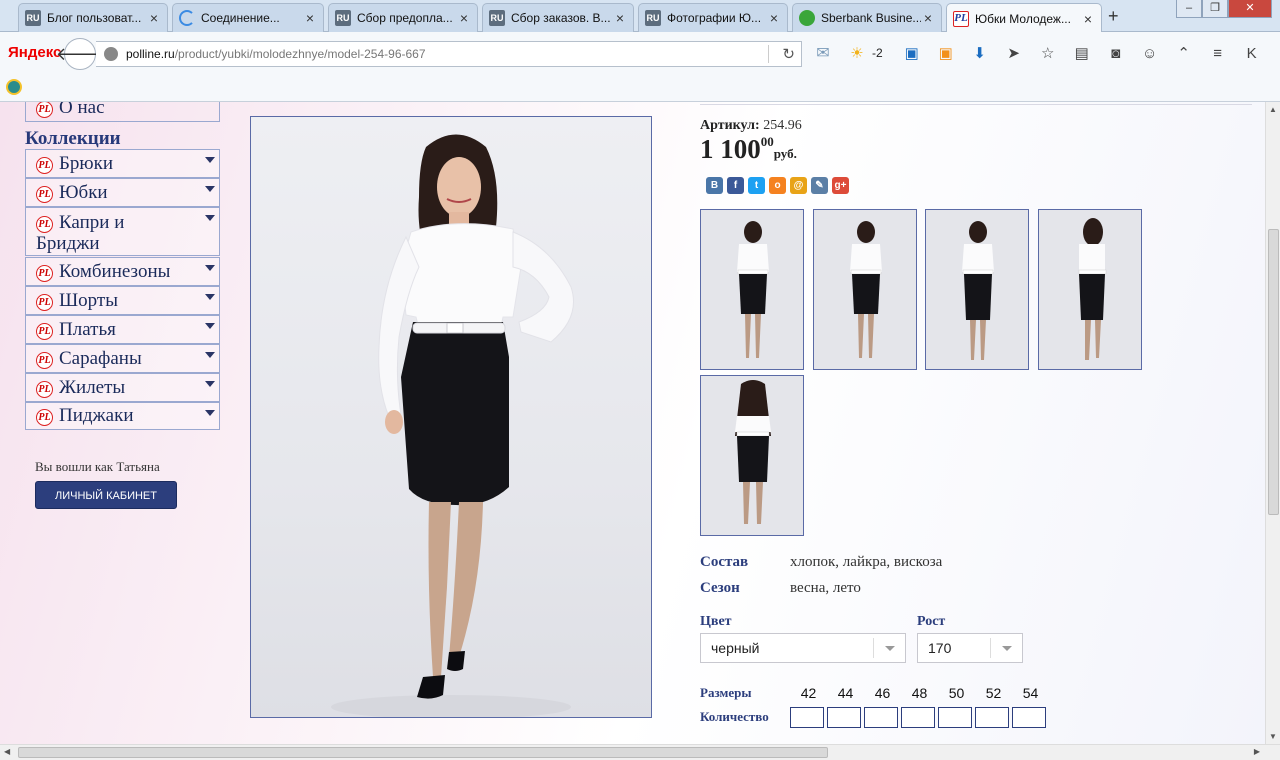 The height and width of the screenshot is (760, 1280). Describe the element at coordinates (819, 185) in the screenshot. I see `livejournal-icon: ✎` at that location.